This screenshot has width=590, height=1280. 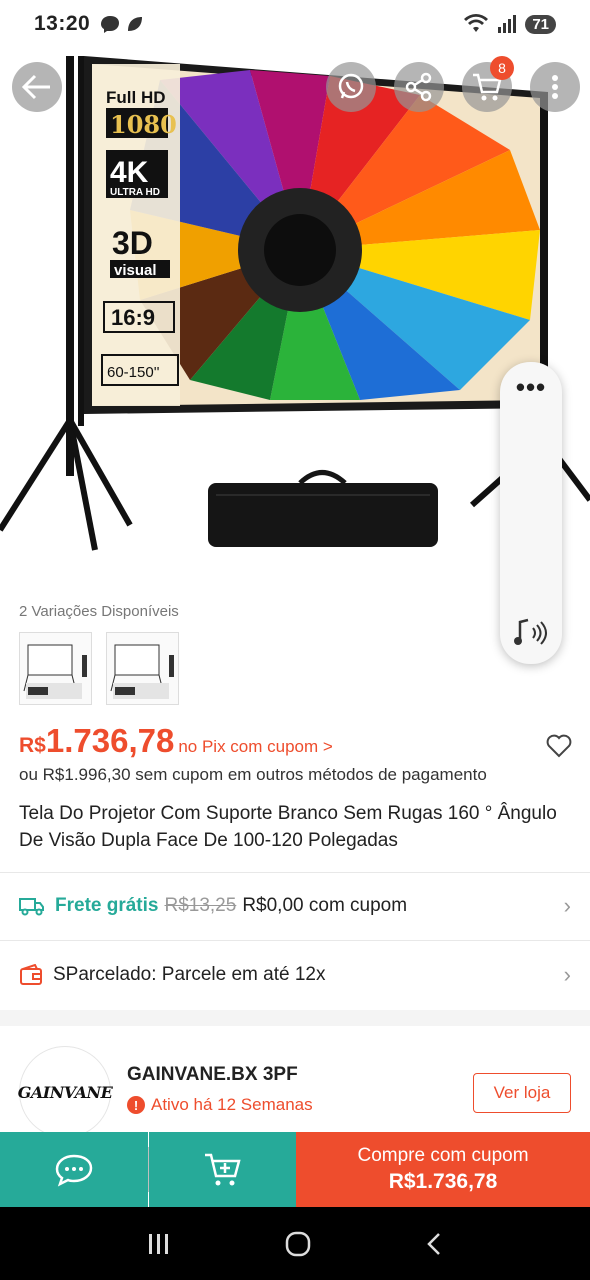 What do you see at coordinates (488, 84) in the screenshot?
I see `cart-button: 8` at bounding box center [488, 84].